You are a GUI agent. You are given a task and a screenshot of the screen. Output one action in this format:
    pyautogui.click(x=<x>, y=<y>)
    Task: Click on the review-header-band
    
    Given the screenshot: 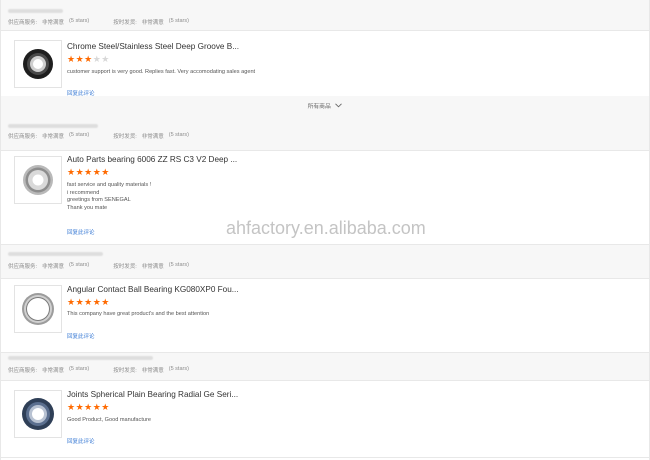 What is the action you would take?
    pyautogui.click(x=325, y=261)
    